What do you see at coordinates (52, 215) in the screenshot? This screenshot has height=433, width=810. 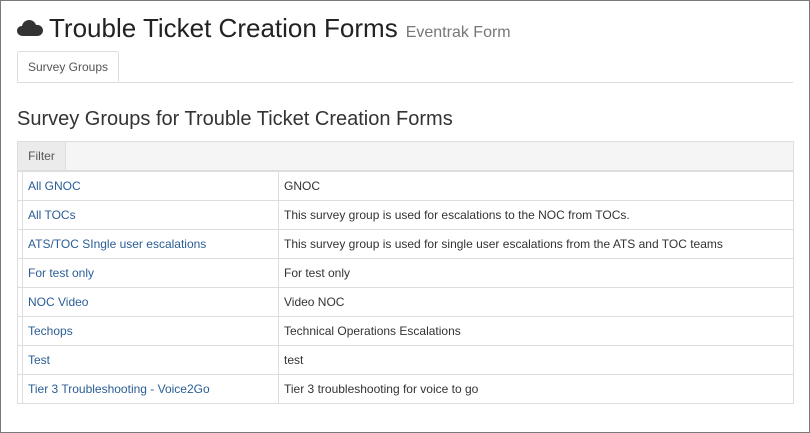 I see `survey-group-link: All TOCs` at bounding box center [52, 215].